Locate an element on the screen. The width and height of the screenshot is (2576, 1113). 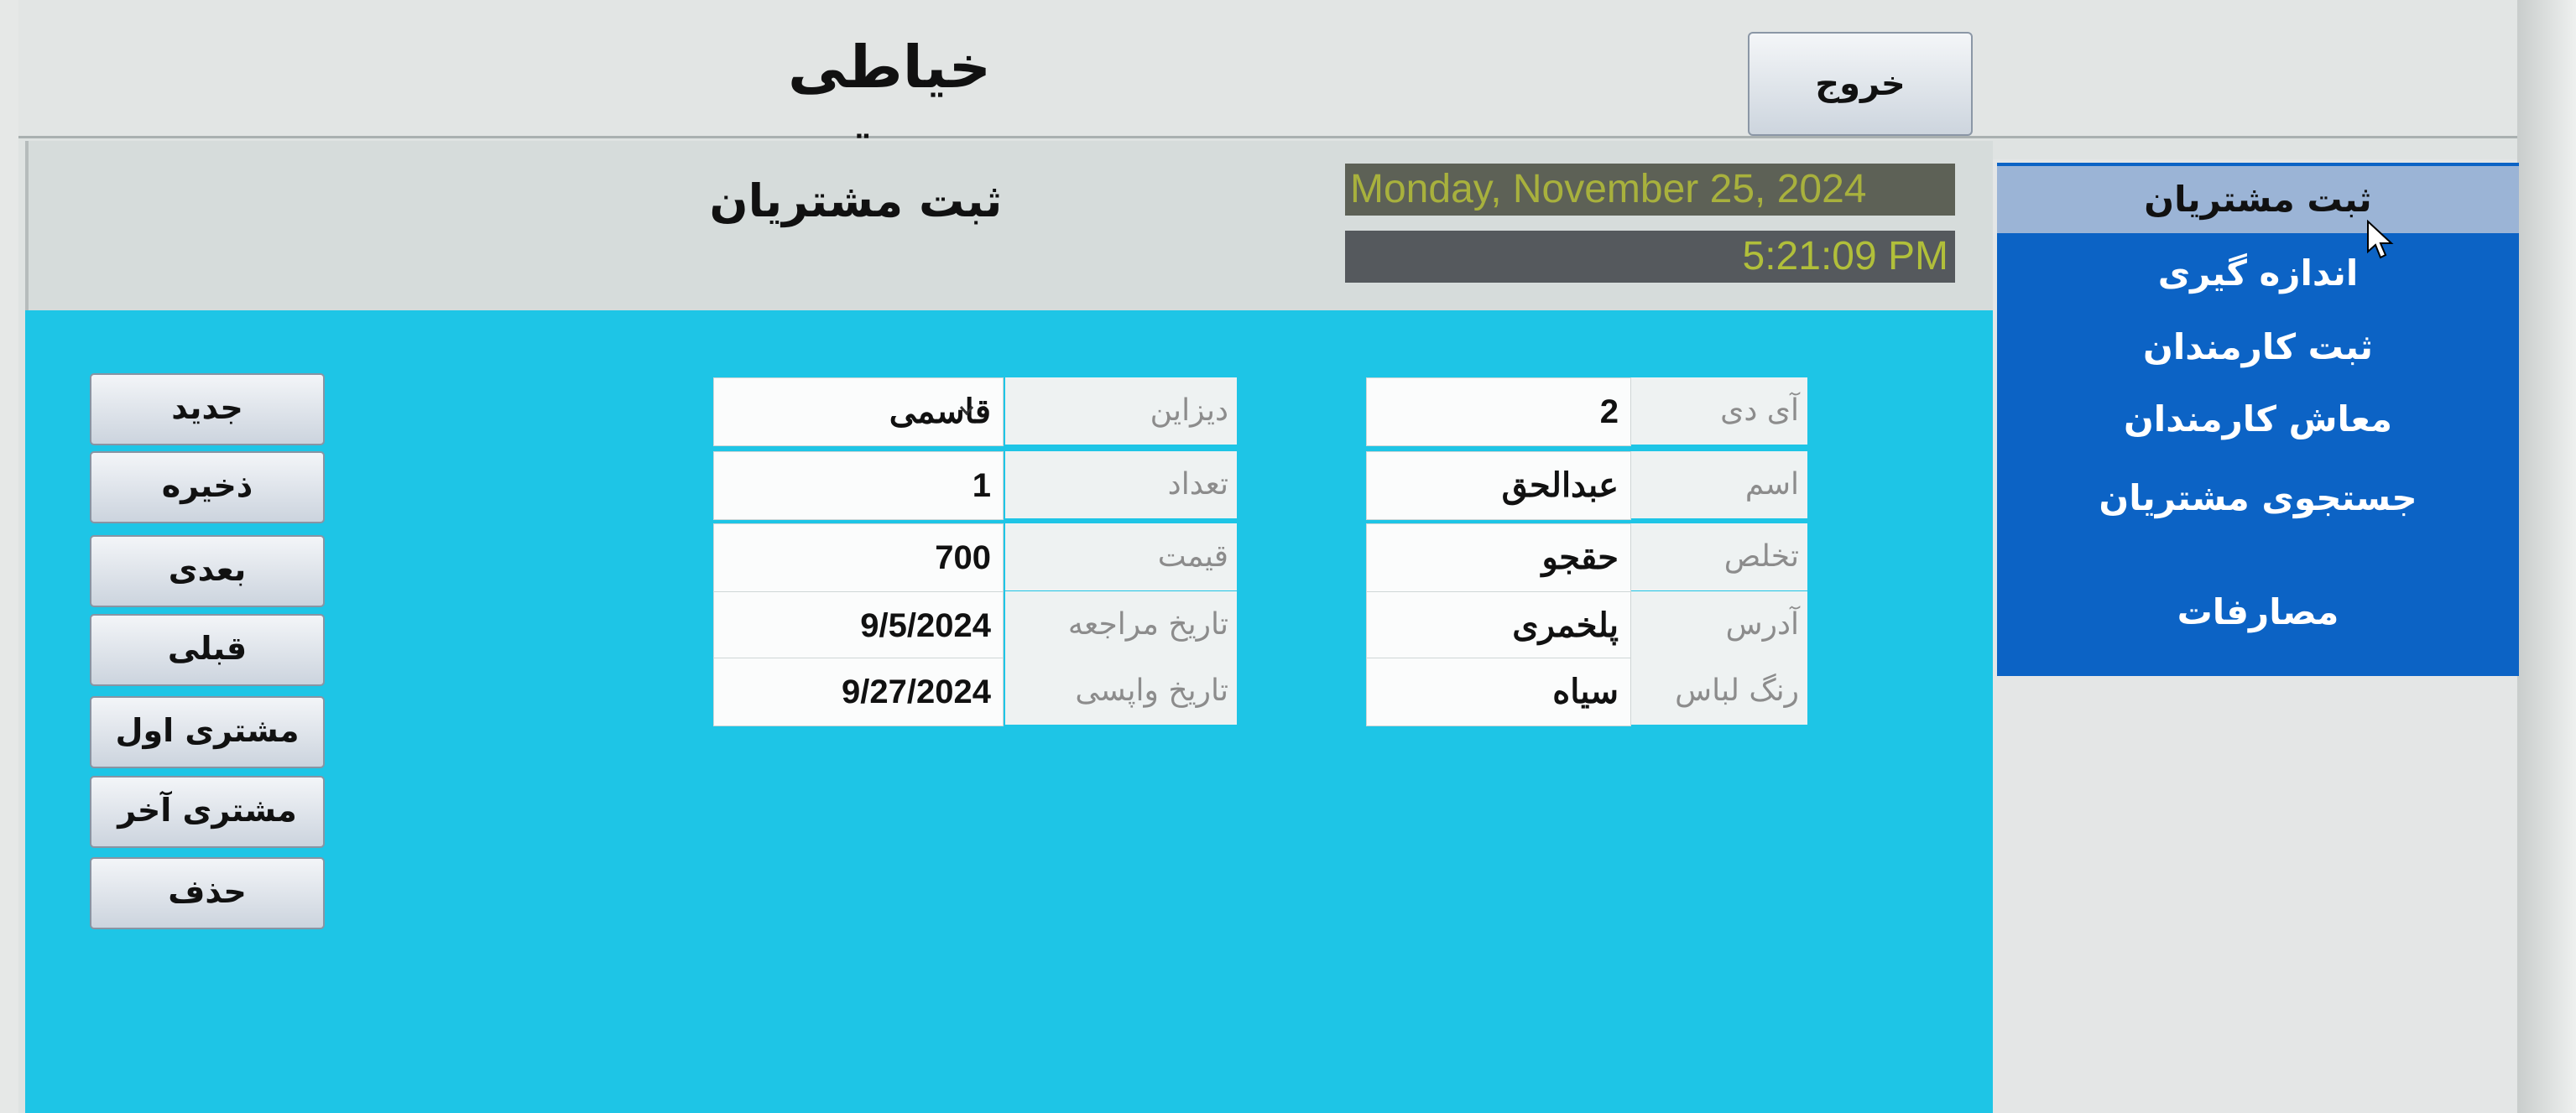
next-button: بعدی is located at coordinates (207, 571).